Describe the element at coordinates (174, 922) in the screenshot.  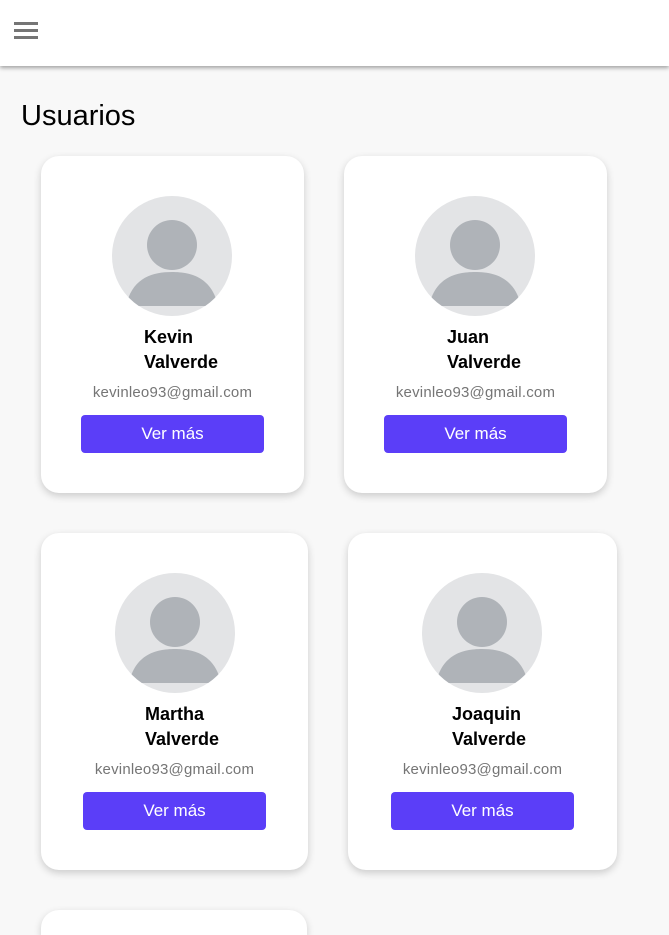
I see `user-card` at that location.